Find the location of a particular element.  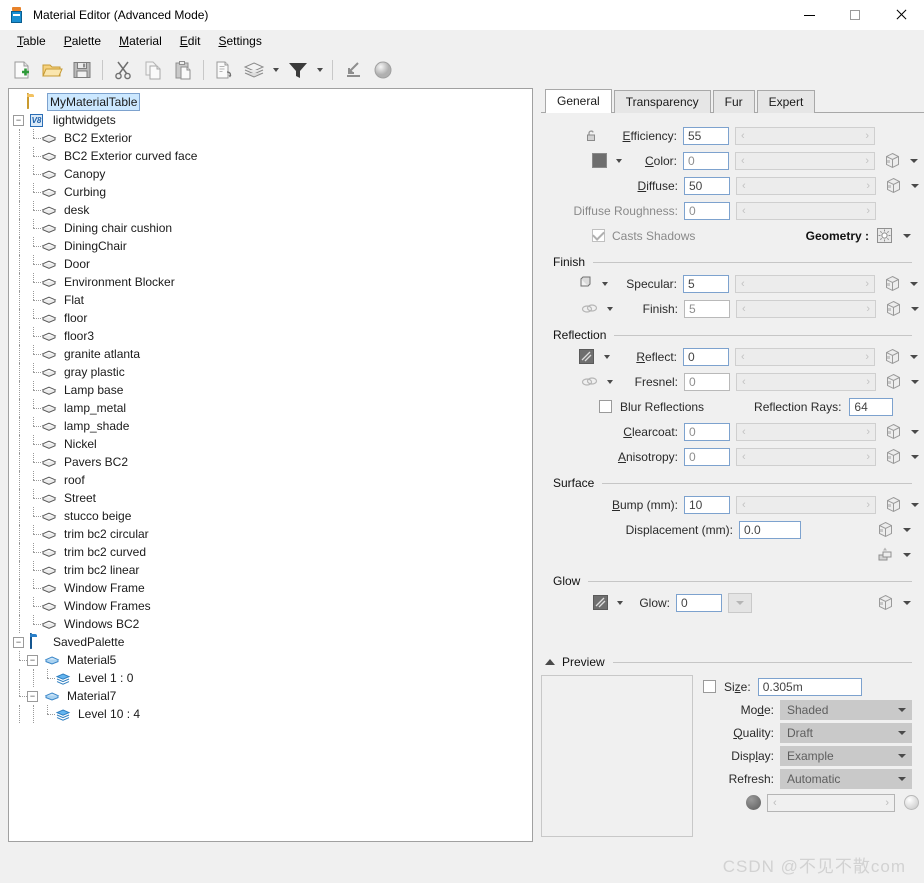

bump-texture-dropdown is located at coordinates (915, 504).